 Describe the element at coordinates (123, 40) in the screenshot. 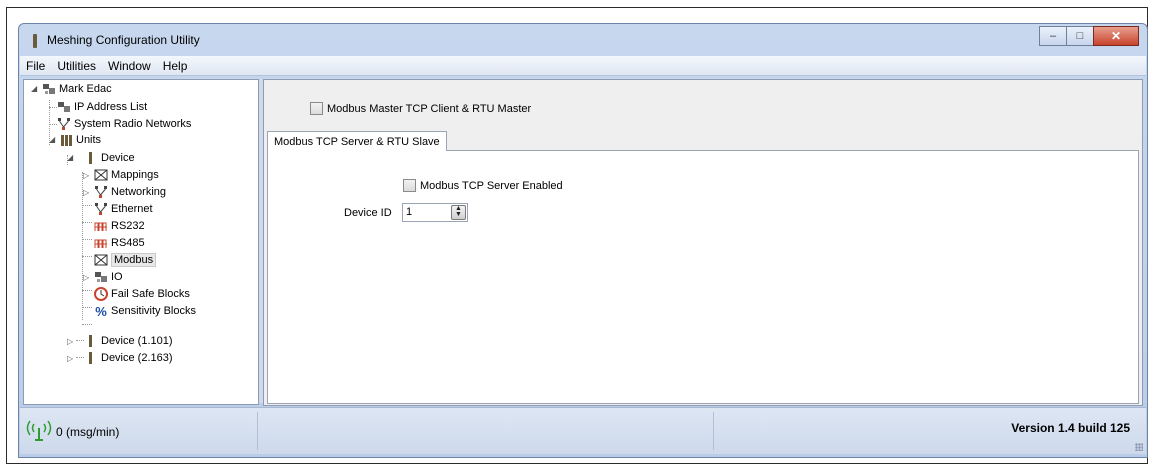

I see `window-title: Meshing Configuration Utility` at that location.